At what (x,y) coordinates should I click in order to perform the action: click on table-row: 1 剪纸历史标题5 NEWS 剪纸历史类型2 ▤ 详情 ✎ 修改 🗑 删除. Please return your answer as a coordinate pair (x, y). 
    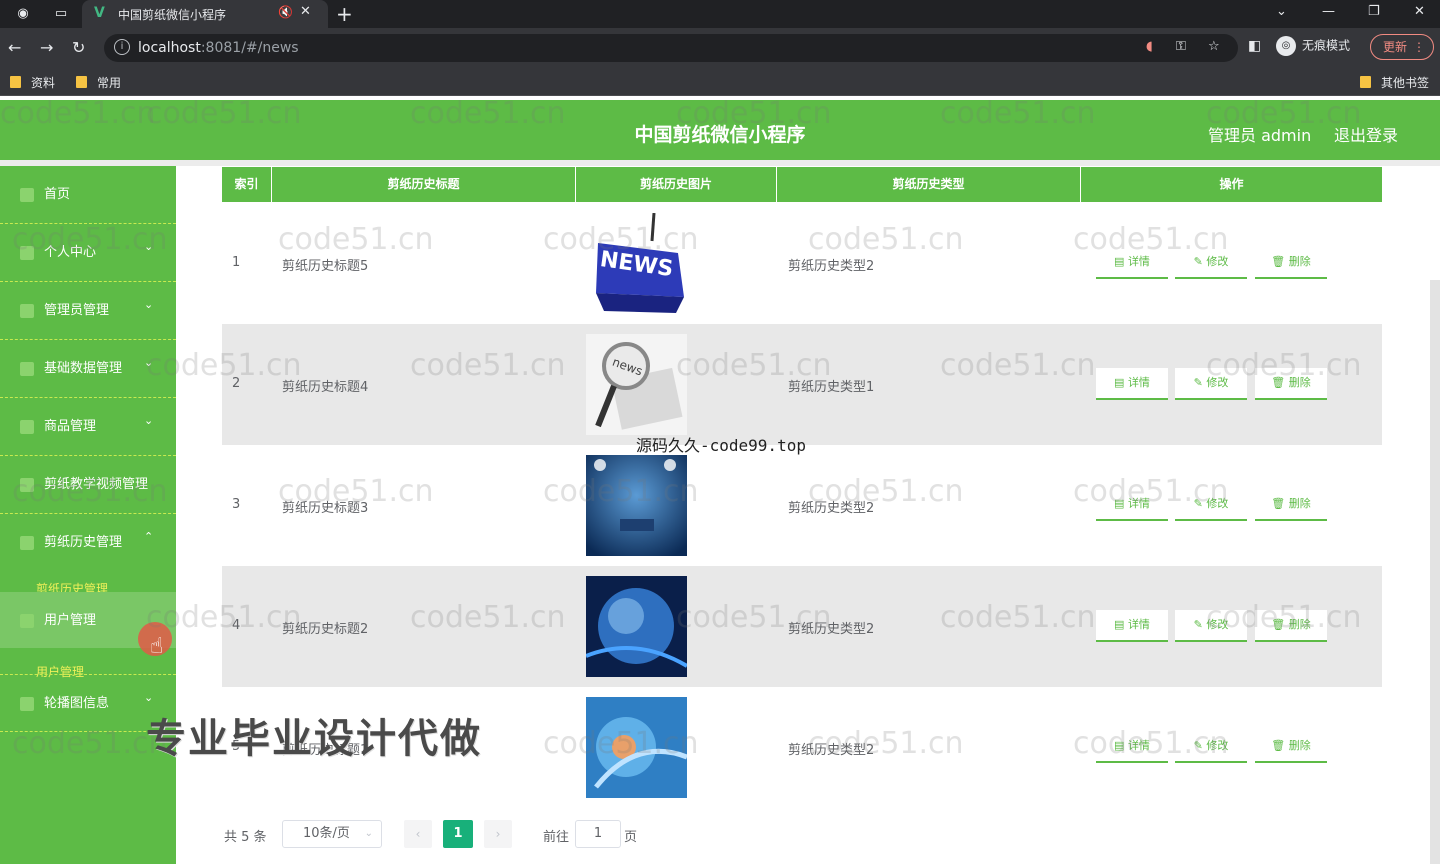
    Looking at the image, I should click on (802, 263).